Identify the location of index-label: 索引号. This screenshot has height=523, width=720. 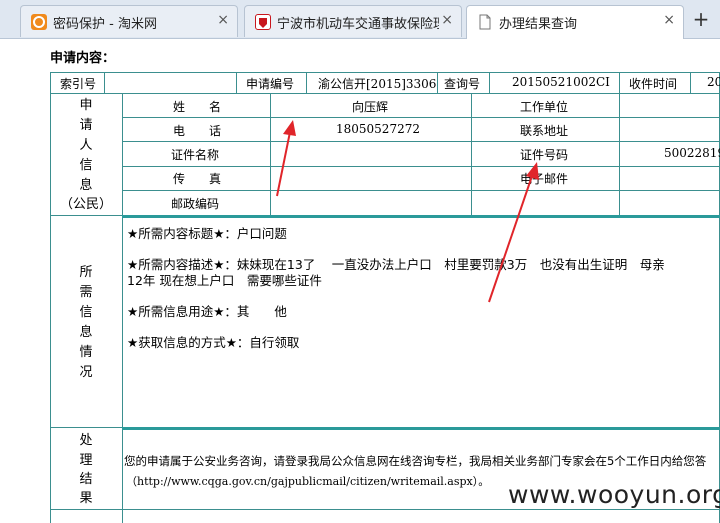
(78, 84).